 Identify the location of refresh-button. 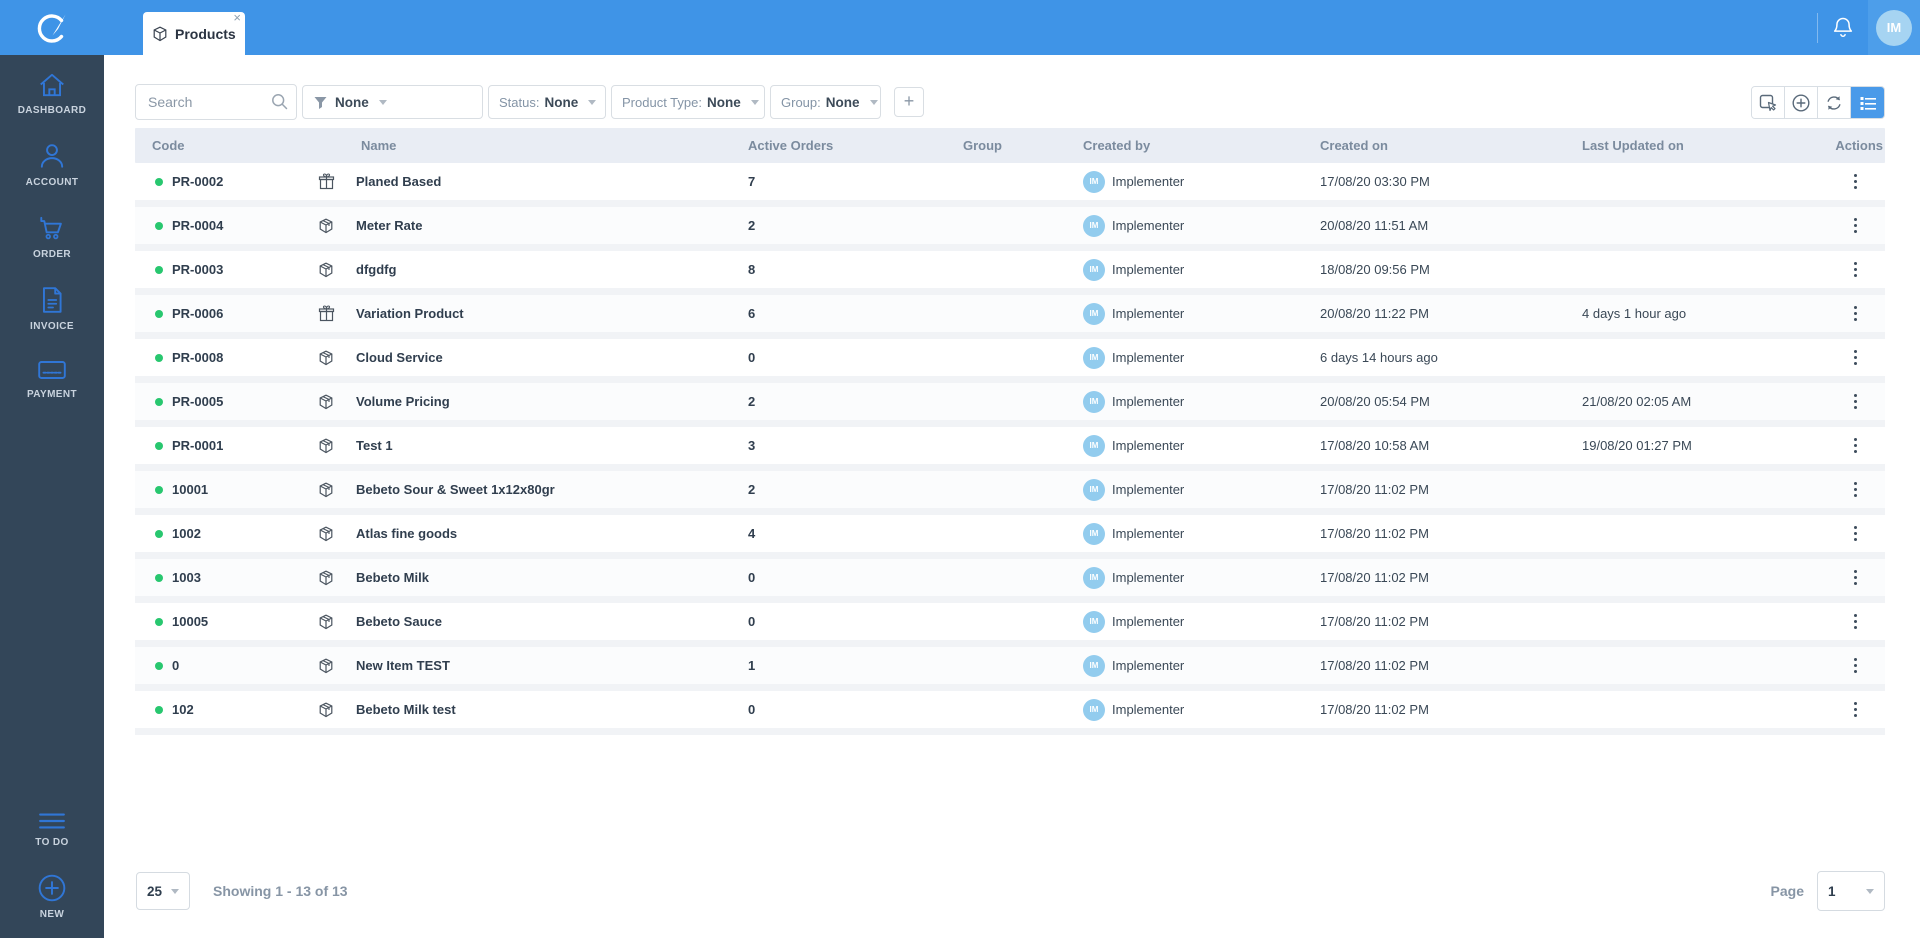
(1834, 102).